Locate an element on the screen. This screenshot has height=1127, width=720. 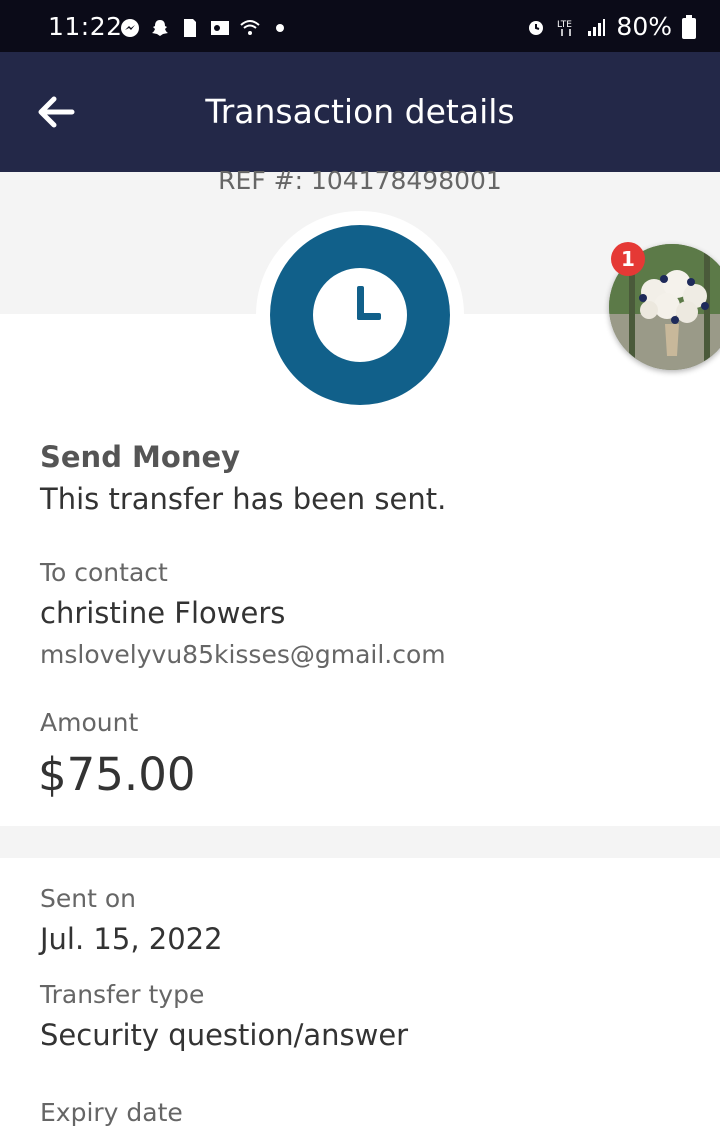
messenger-icon is located at coordinates (130, 28).